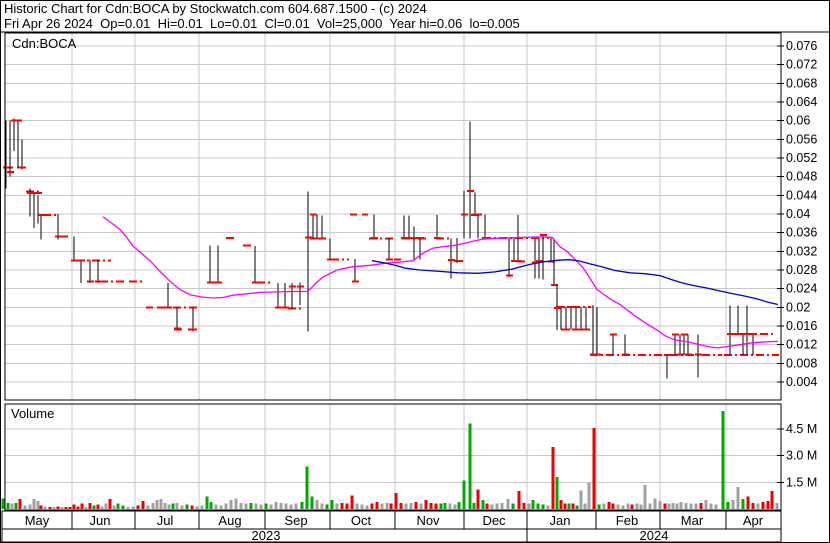  What do you see at coordinates (801, 482) in the screenshot?
I see `volume-axis-label: 1.5 M` at bounding box center [801, 482].